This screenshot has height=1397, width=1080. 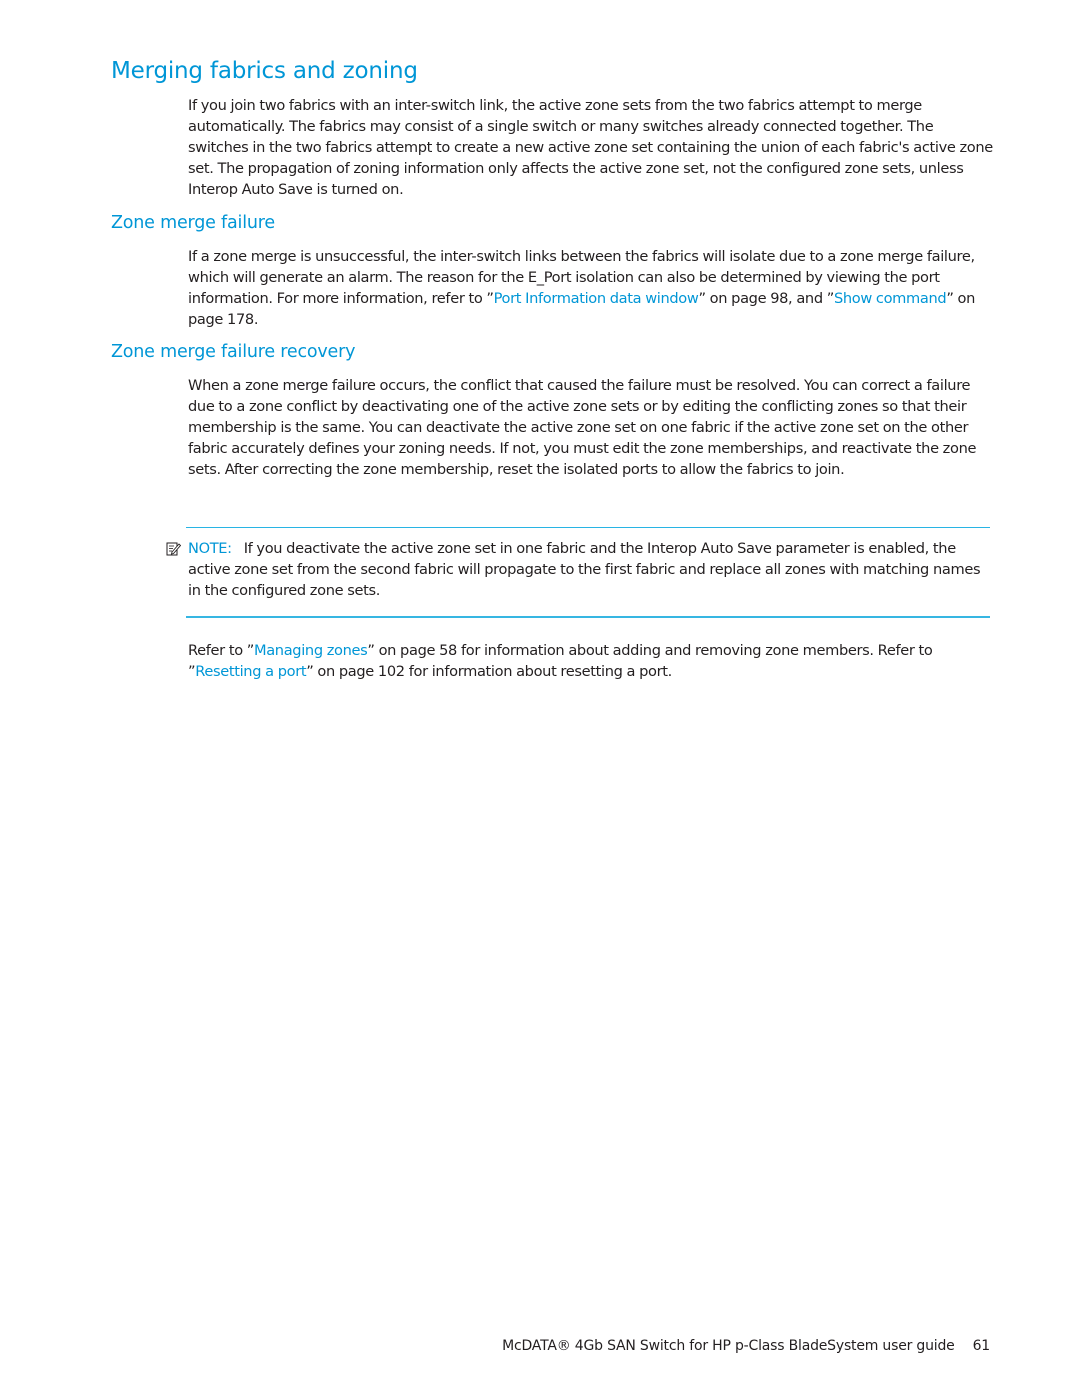 I want to click on link-managing-zones: Managing zones, so click(x=311, y=650).